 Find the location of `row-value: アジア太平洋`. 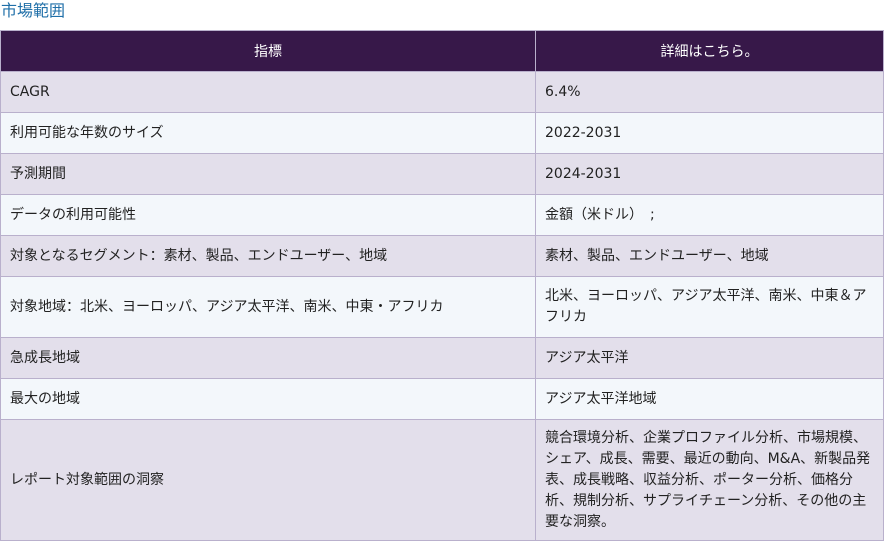

row-value: アジア太平洋 is located at coordinates (709, 358).